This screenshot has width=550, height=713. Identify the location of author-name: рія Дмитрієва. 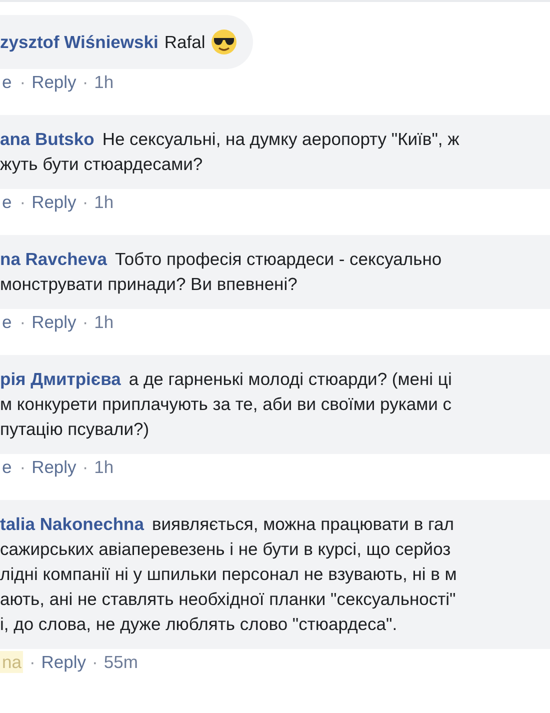
(60, 379).